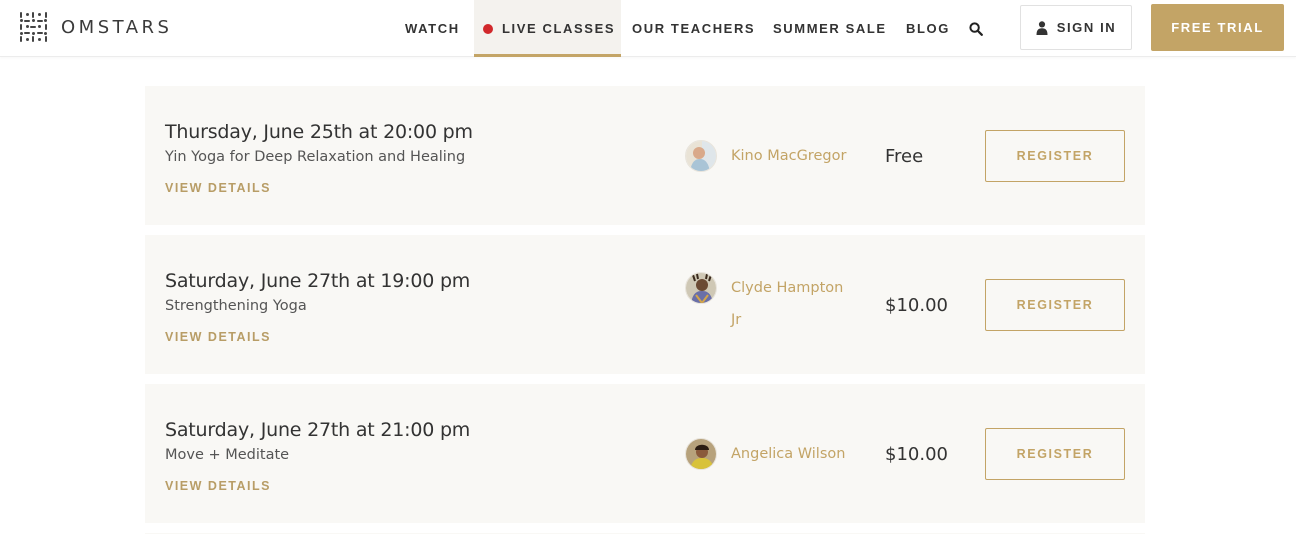 The image size is (1296, 534). Describe the element at coordinates (788, 454) in the screenshot. I see `teacher-name: Angelica Wilson` at that location.